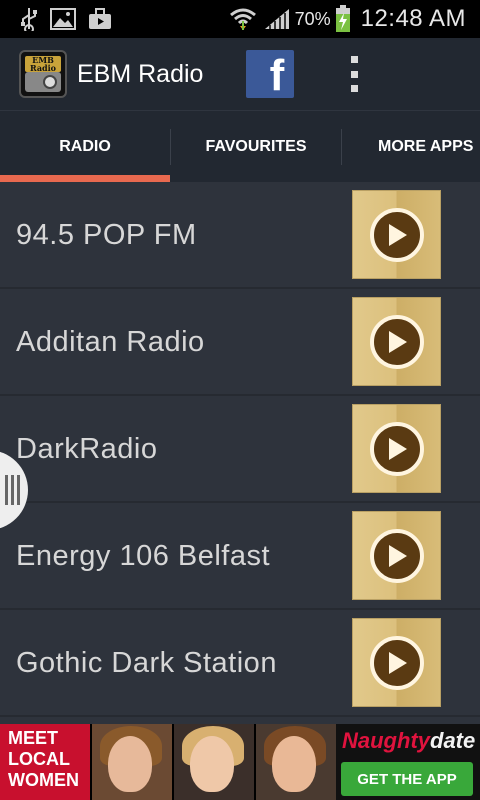 This screenshot has height=800, width=480. What do you see at coordinates (277, 74) in the screenshot?
I see `facebook-icon: f` at bounding box center [277, 74].